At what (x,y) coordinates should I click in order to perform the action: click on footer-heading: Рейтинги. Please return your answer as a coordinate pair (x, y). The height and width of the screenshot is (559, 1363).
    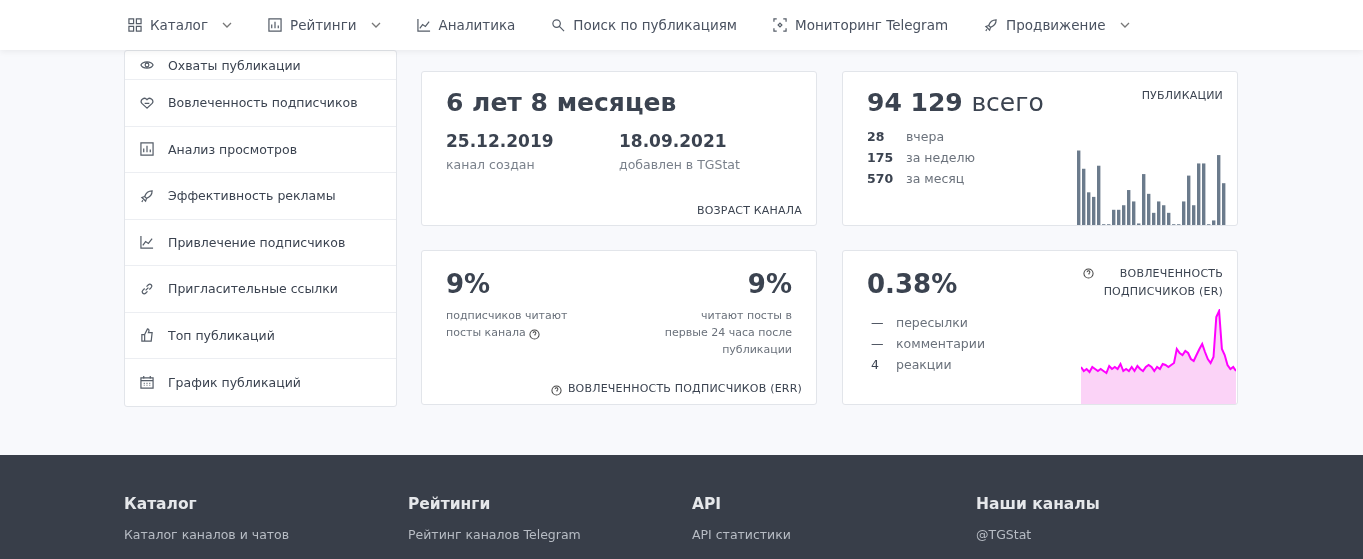
    Looking at the image, I should click on (450, 504).